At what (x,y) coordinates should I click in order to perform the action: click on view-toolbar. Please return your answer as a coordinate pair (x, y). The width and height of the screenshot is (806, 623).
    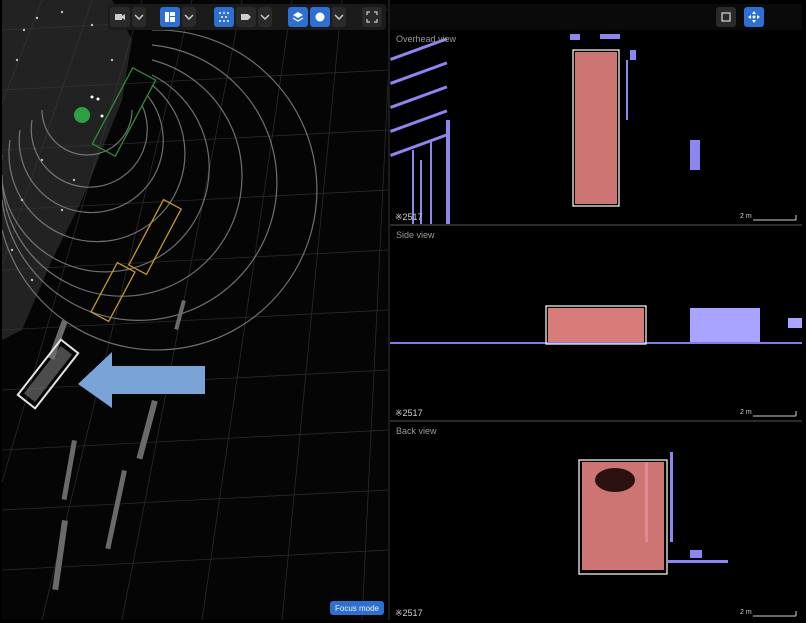
    Looking at the image, I should click on (247, 17).